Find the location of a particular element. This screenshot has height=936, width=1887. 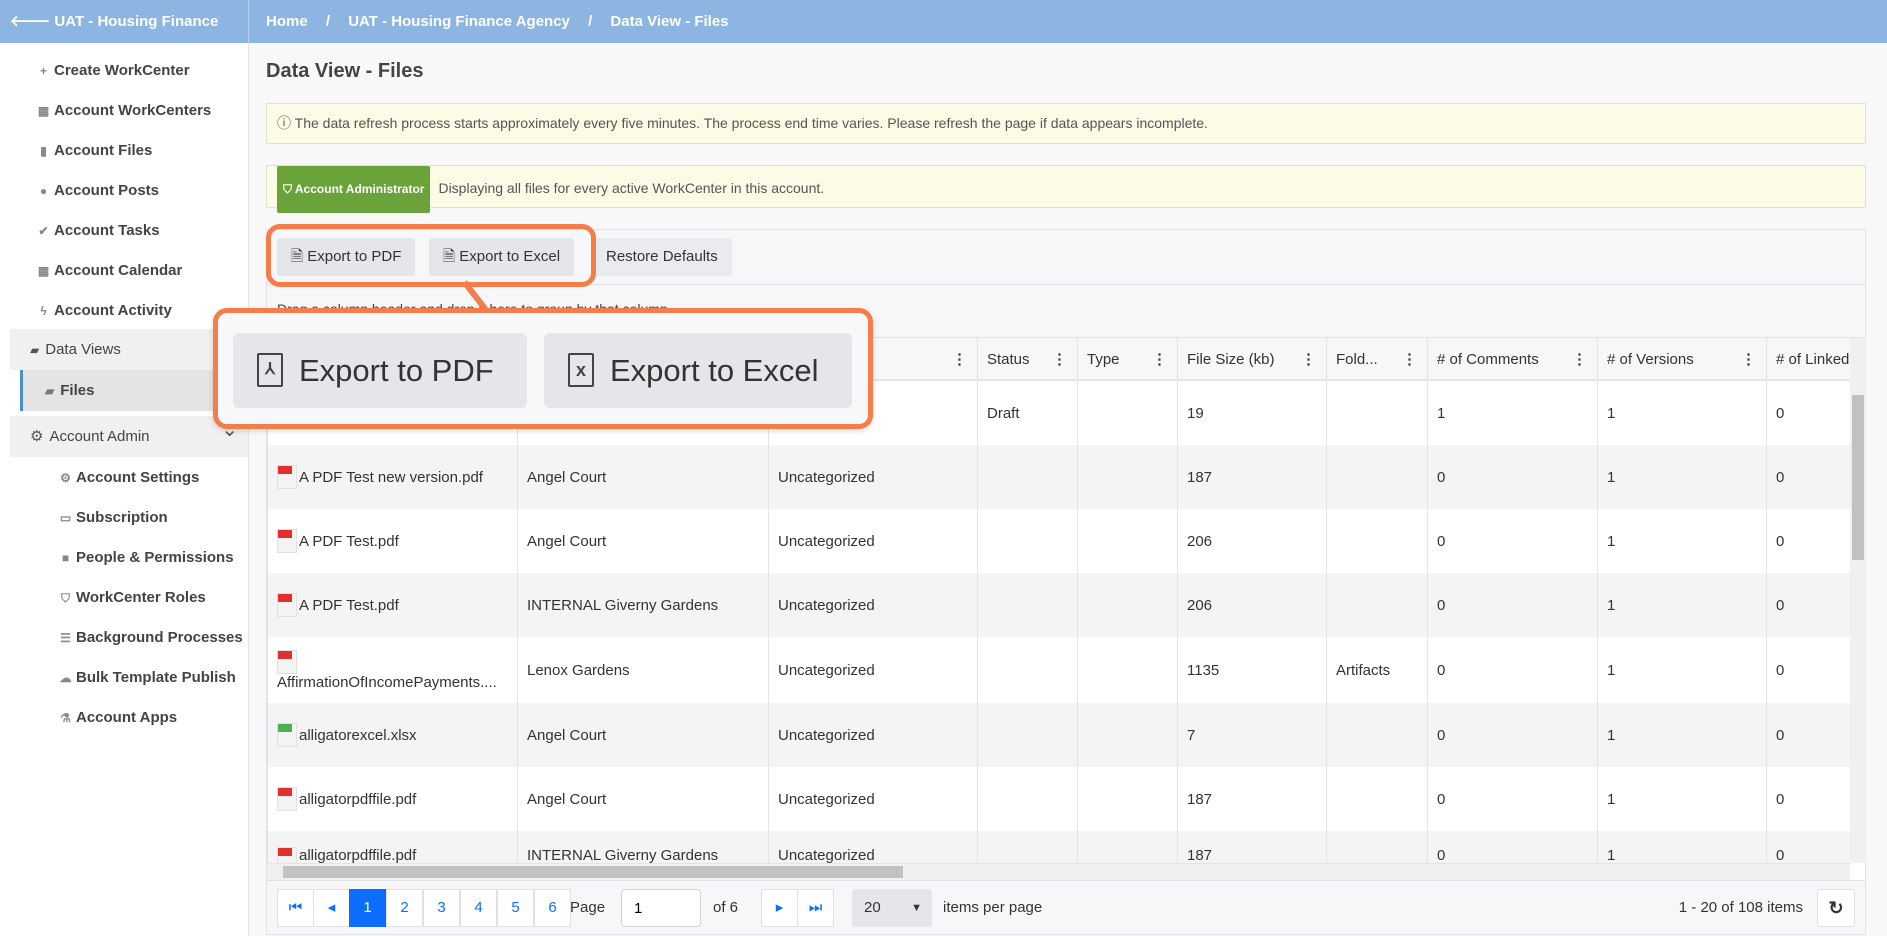

zoomed-export-pdf-button: ⅄ Export to PDF is located at coordinates (380, 370).